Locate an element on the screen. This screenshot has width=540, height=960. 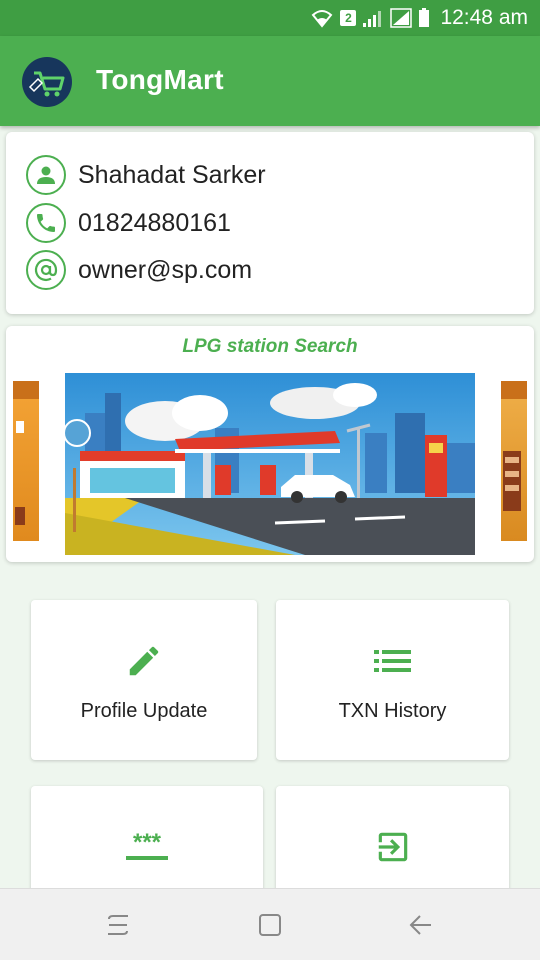
app-title: TongMart is located at coordinates (160, 79).